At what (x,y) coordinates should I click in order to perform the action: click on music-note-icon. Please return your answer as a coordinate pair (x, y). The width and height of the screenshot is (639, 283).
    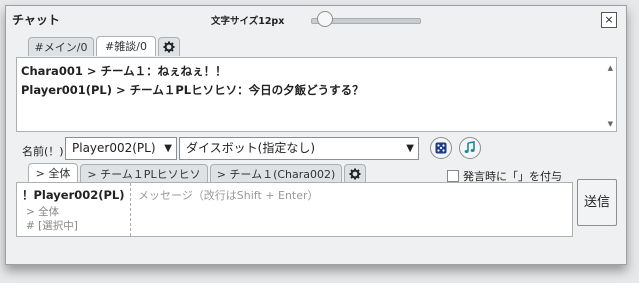
    Looking at the image, I should click on (469, 147).